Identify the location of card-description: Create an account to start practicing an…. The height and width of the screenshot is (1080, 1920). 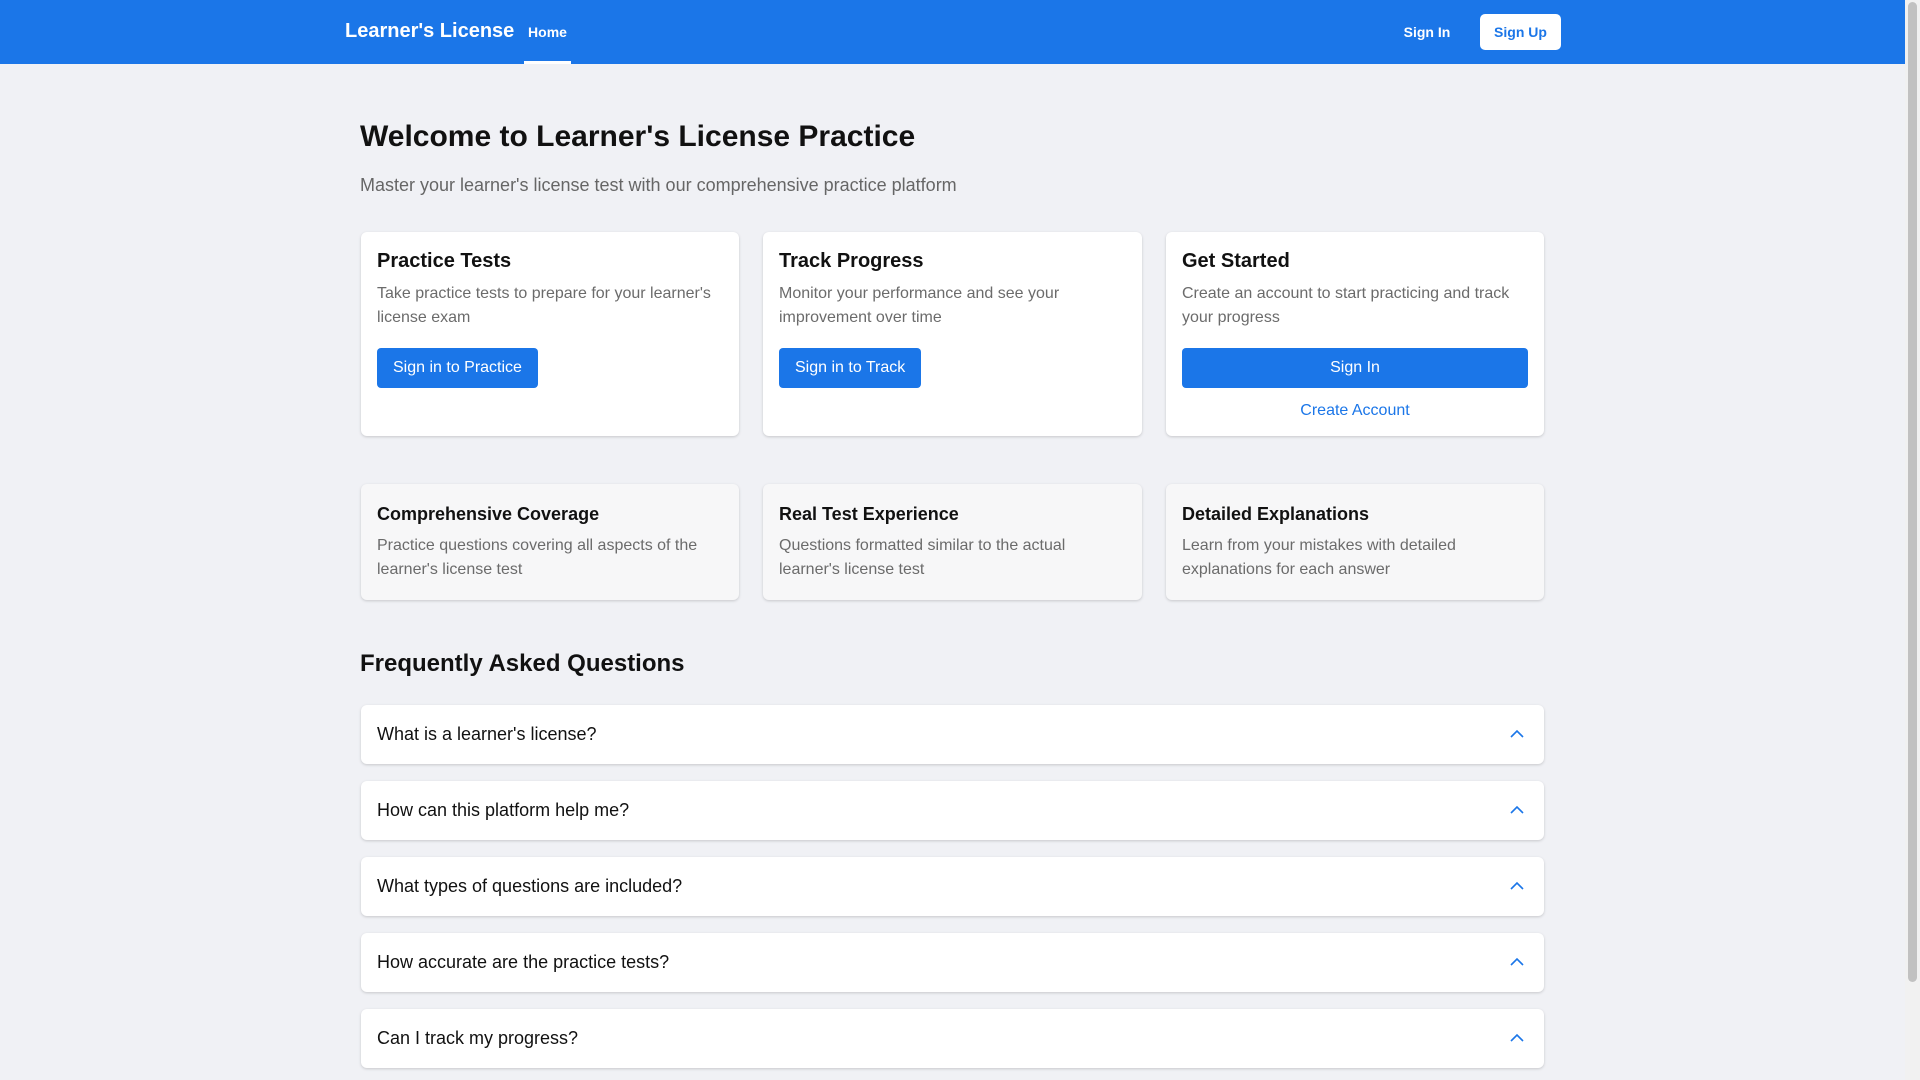
(1346, 305).